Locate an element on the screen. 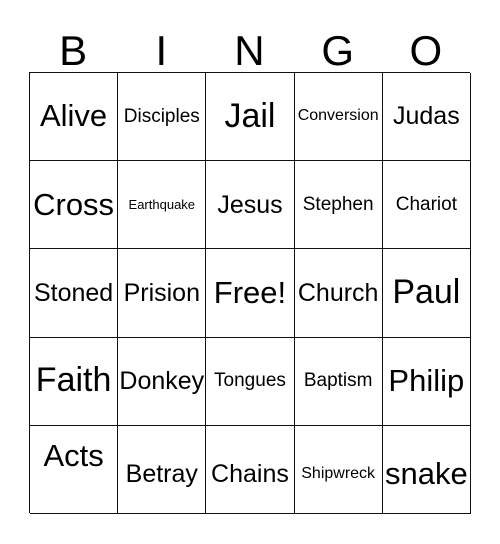 The width and height of the screenshot is (500, 544). bingo-cell: Church is located at coordinates (338, 293).